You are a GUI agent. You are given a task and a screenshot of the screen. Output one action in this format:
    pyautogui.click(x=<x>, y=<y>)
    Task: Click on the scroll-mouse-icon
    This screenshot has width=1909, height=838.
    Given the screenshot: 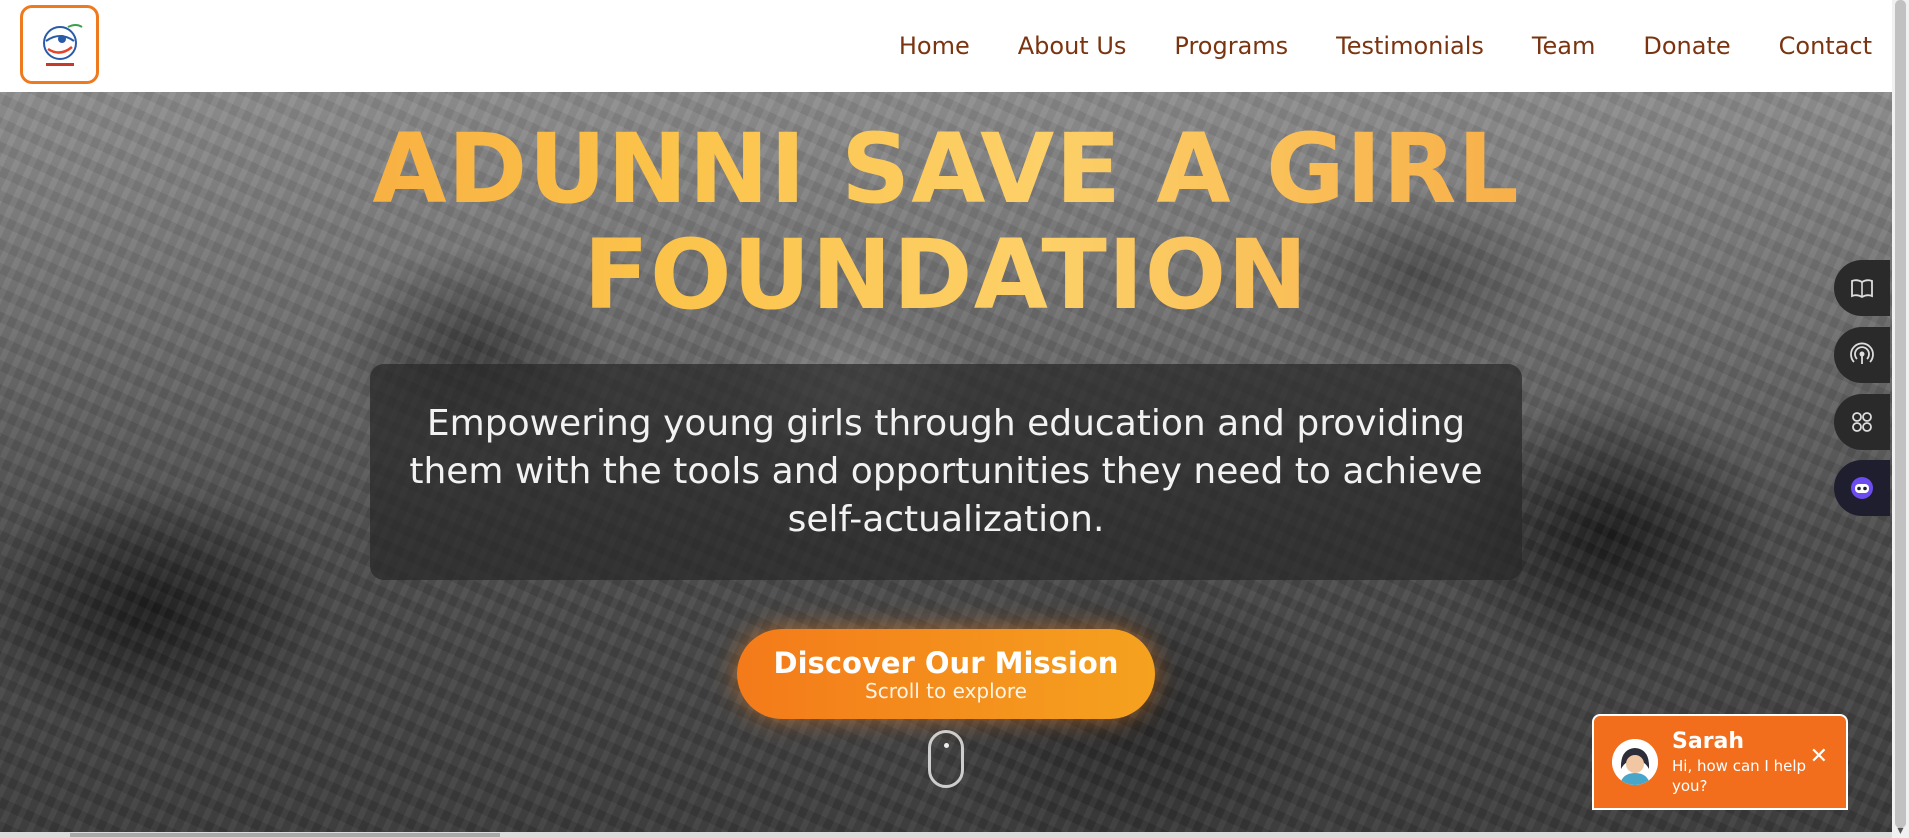 What is the action you would take?
    pyautogui.click(x=946, y=759)
    